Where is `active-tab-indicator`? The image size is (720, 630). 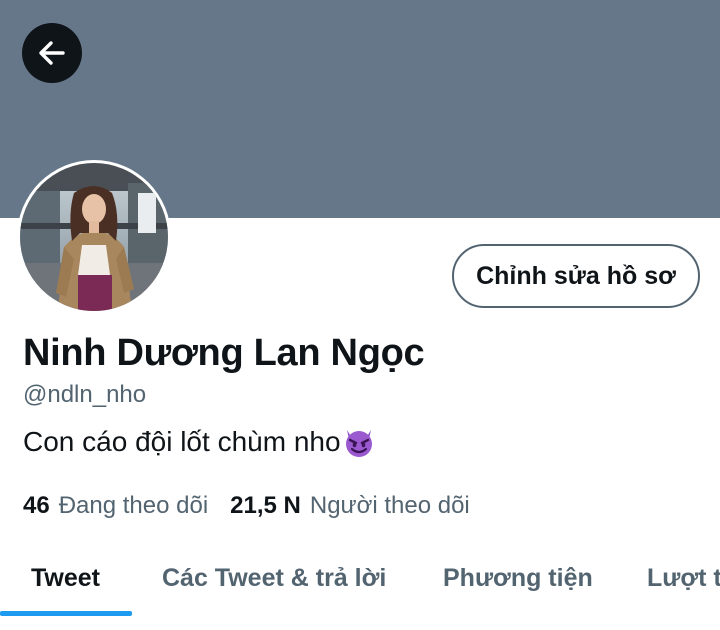 active-tab-indicator is located at coordinates (66, 613).